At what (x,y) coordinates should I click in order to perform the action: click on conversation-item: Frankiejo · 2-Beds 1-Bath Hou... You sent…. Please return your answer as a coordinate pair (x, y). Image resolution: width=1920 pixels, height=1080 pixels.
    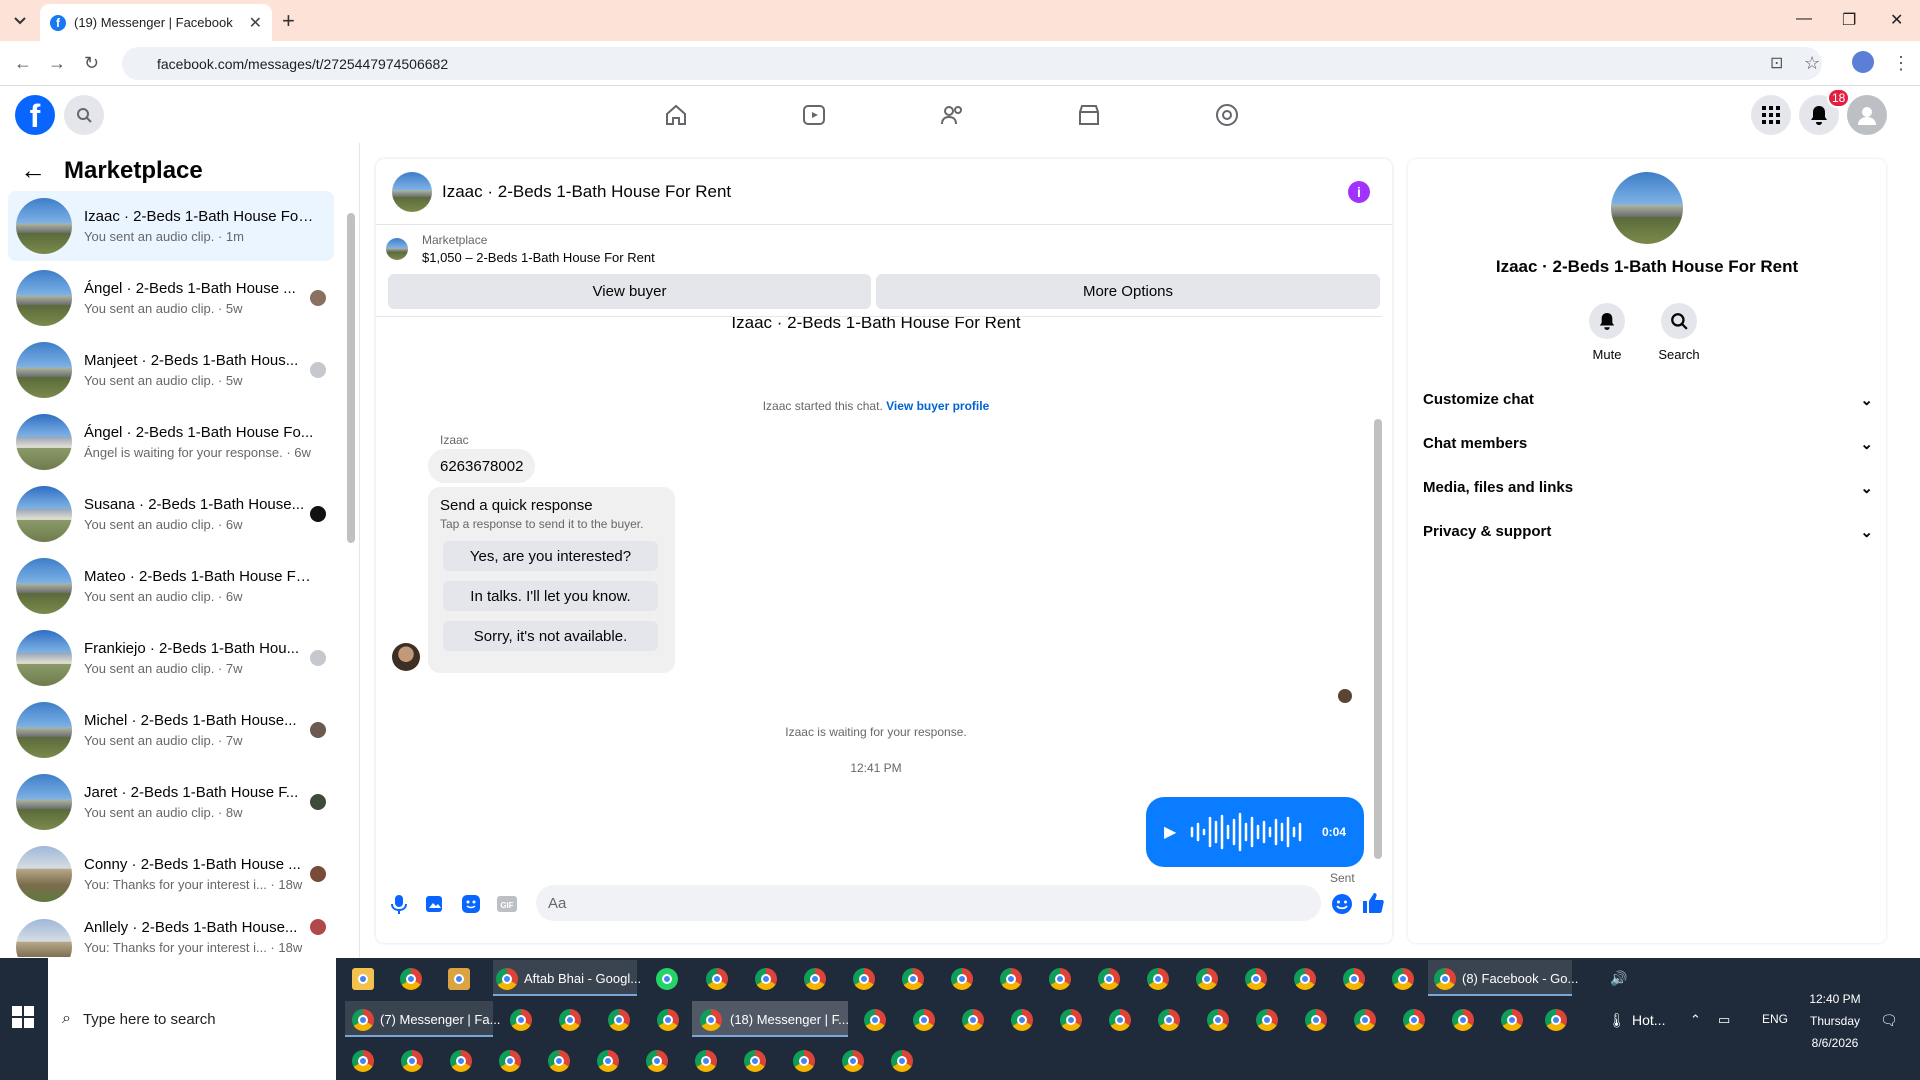
    Looking at the image, I should click on (171, 658).